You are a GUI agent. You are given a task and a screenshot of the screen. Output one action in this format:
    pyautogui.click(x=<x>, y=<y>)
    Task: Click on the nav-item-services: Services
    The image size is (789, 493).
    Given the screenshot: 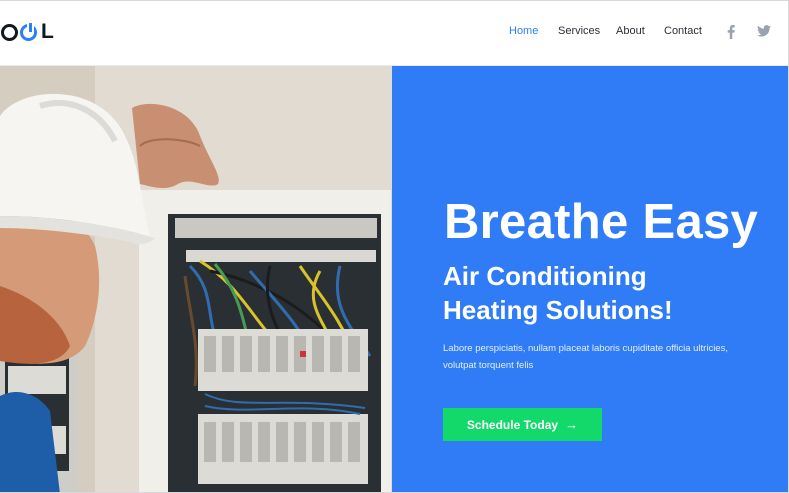 What is the action you would take?
    pyautogui.click(x=579, y=31)
    